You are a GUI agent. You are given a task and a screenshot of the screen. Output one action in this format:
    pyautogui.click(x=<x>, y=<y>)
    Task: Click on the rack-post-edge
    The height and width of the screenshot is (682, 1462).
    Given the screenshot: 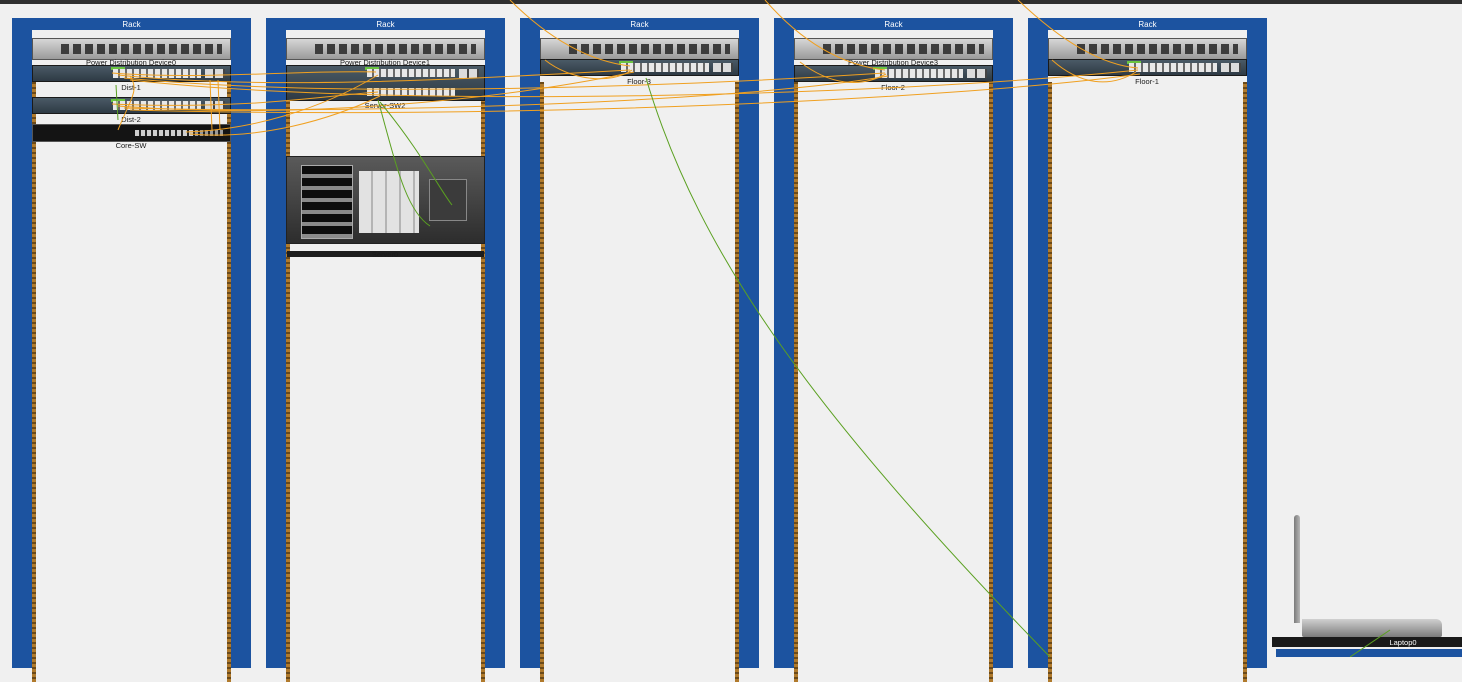 What is the action you would take?
    pyautogui.click(x=1369, y=653)
    